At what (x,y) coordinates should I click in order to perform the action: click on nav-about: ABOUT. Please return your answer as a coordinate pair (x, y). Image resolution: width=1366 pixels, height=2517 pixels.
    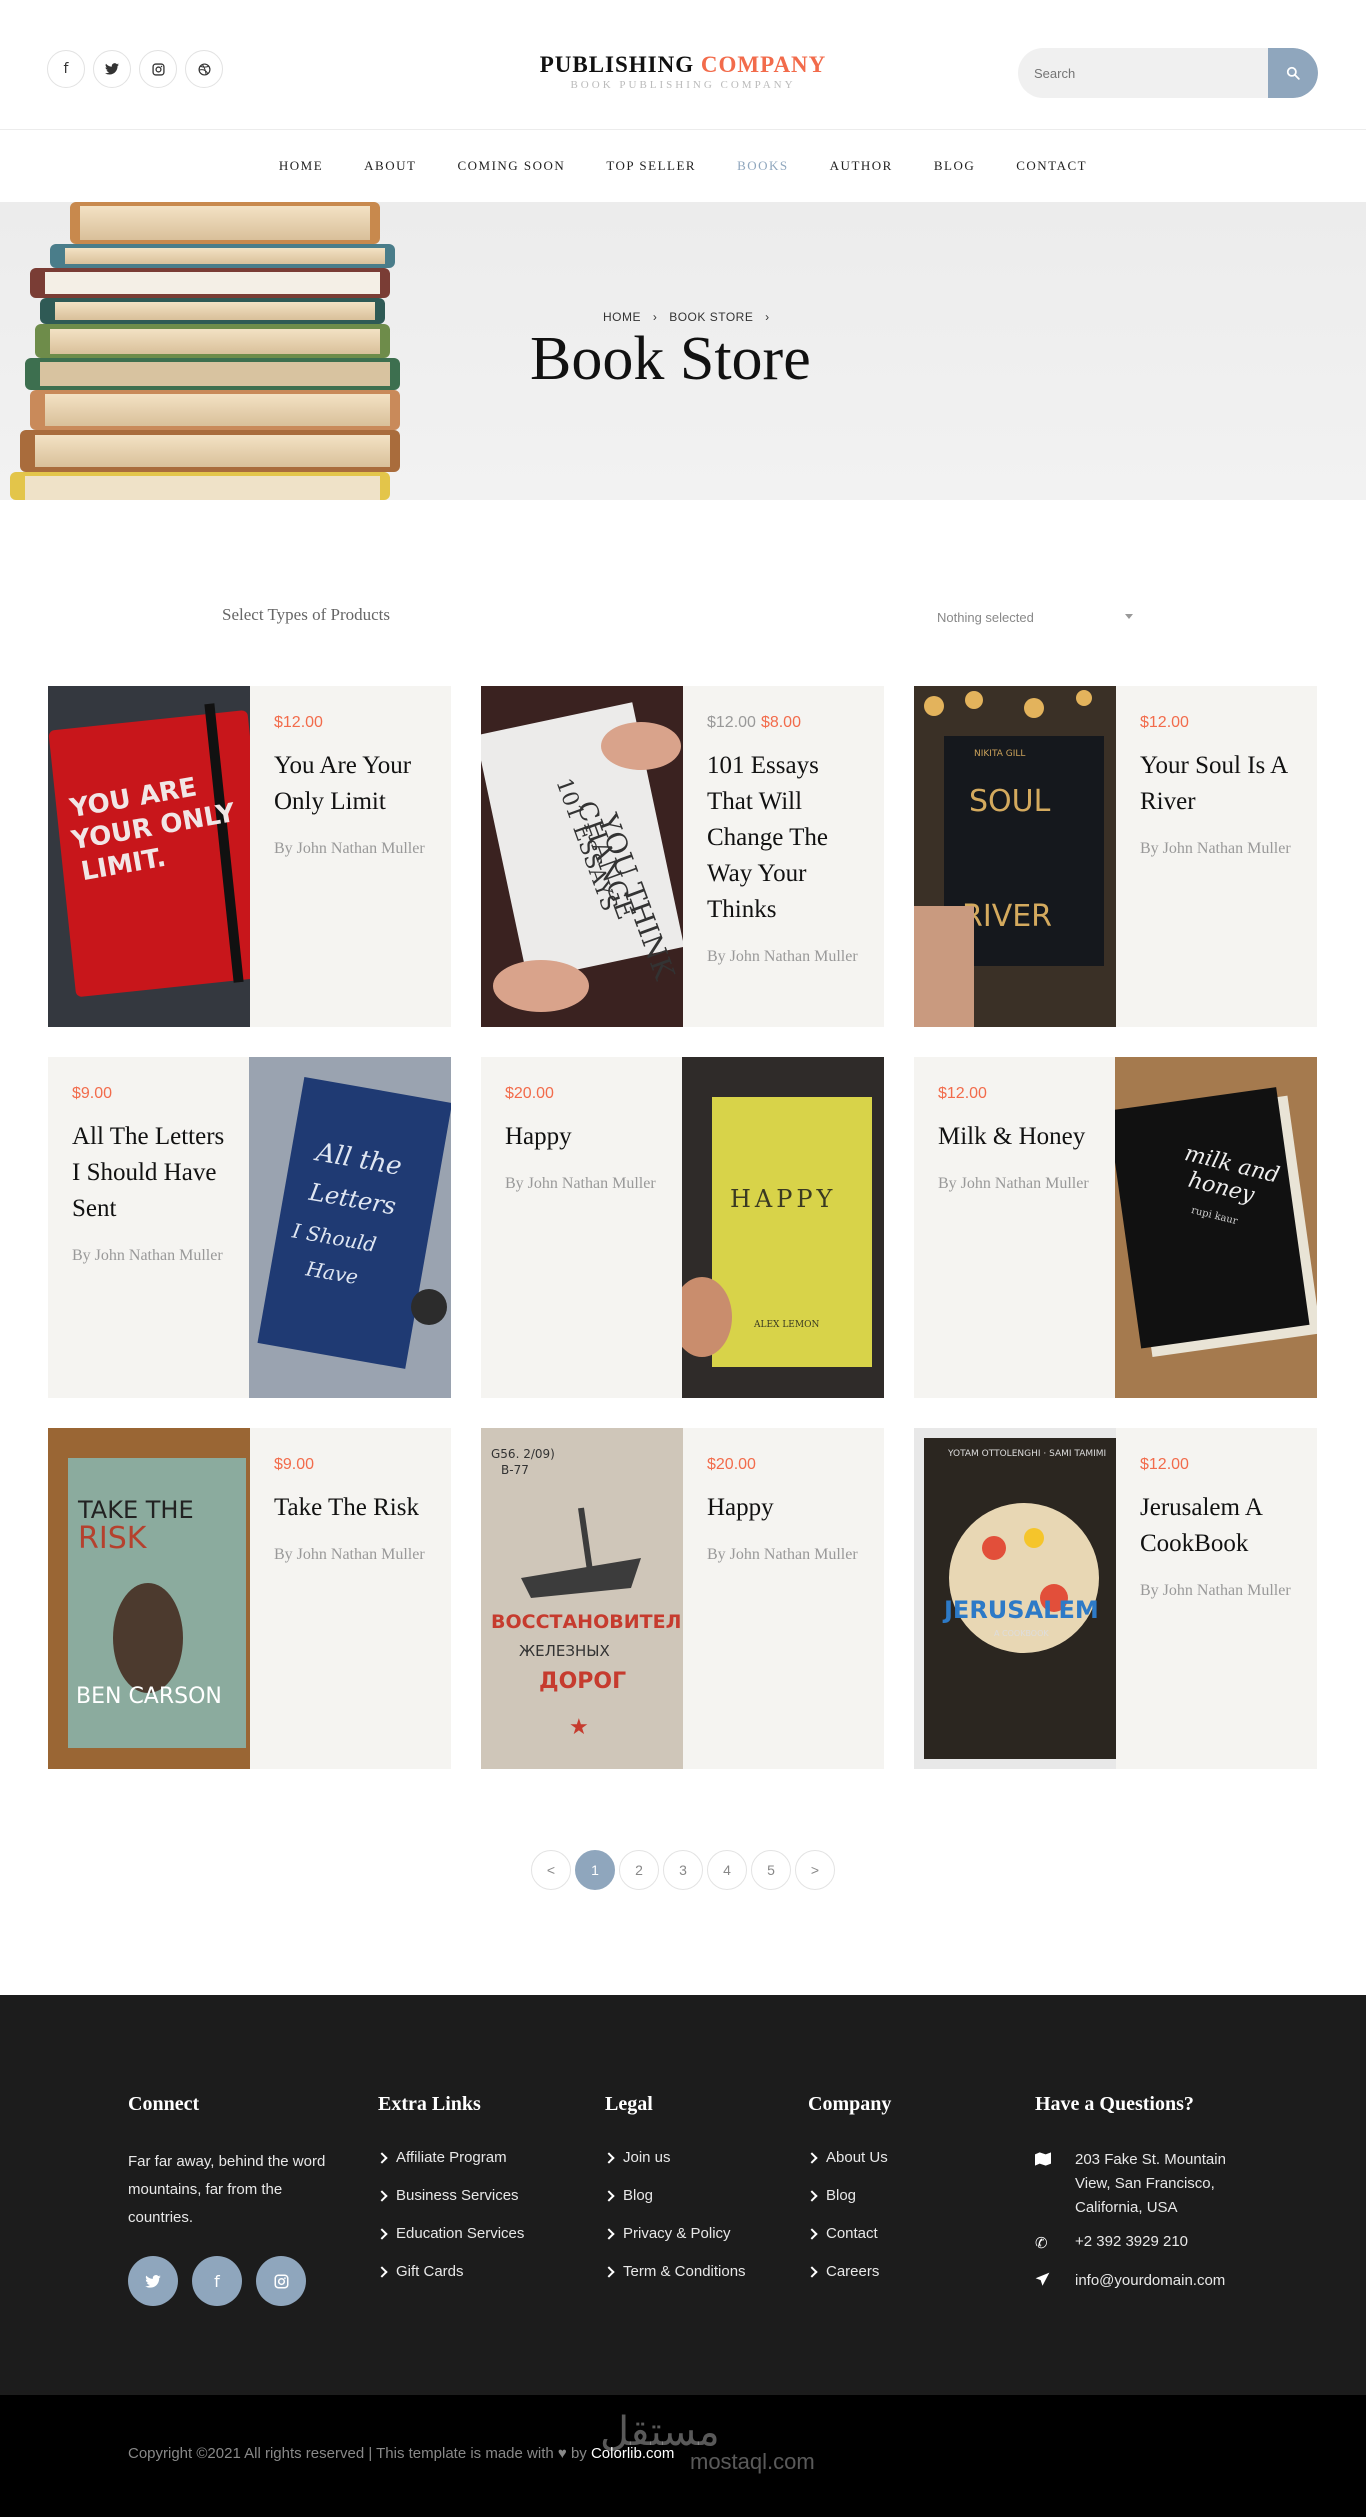
    Looking at the image, I should click on (390, 166).